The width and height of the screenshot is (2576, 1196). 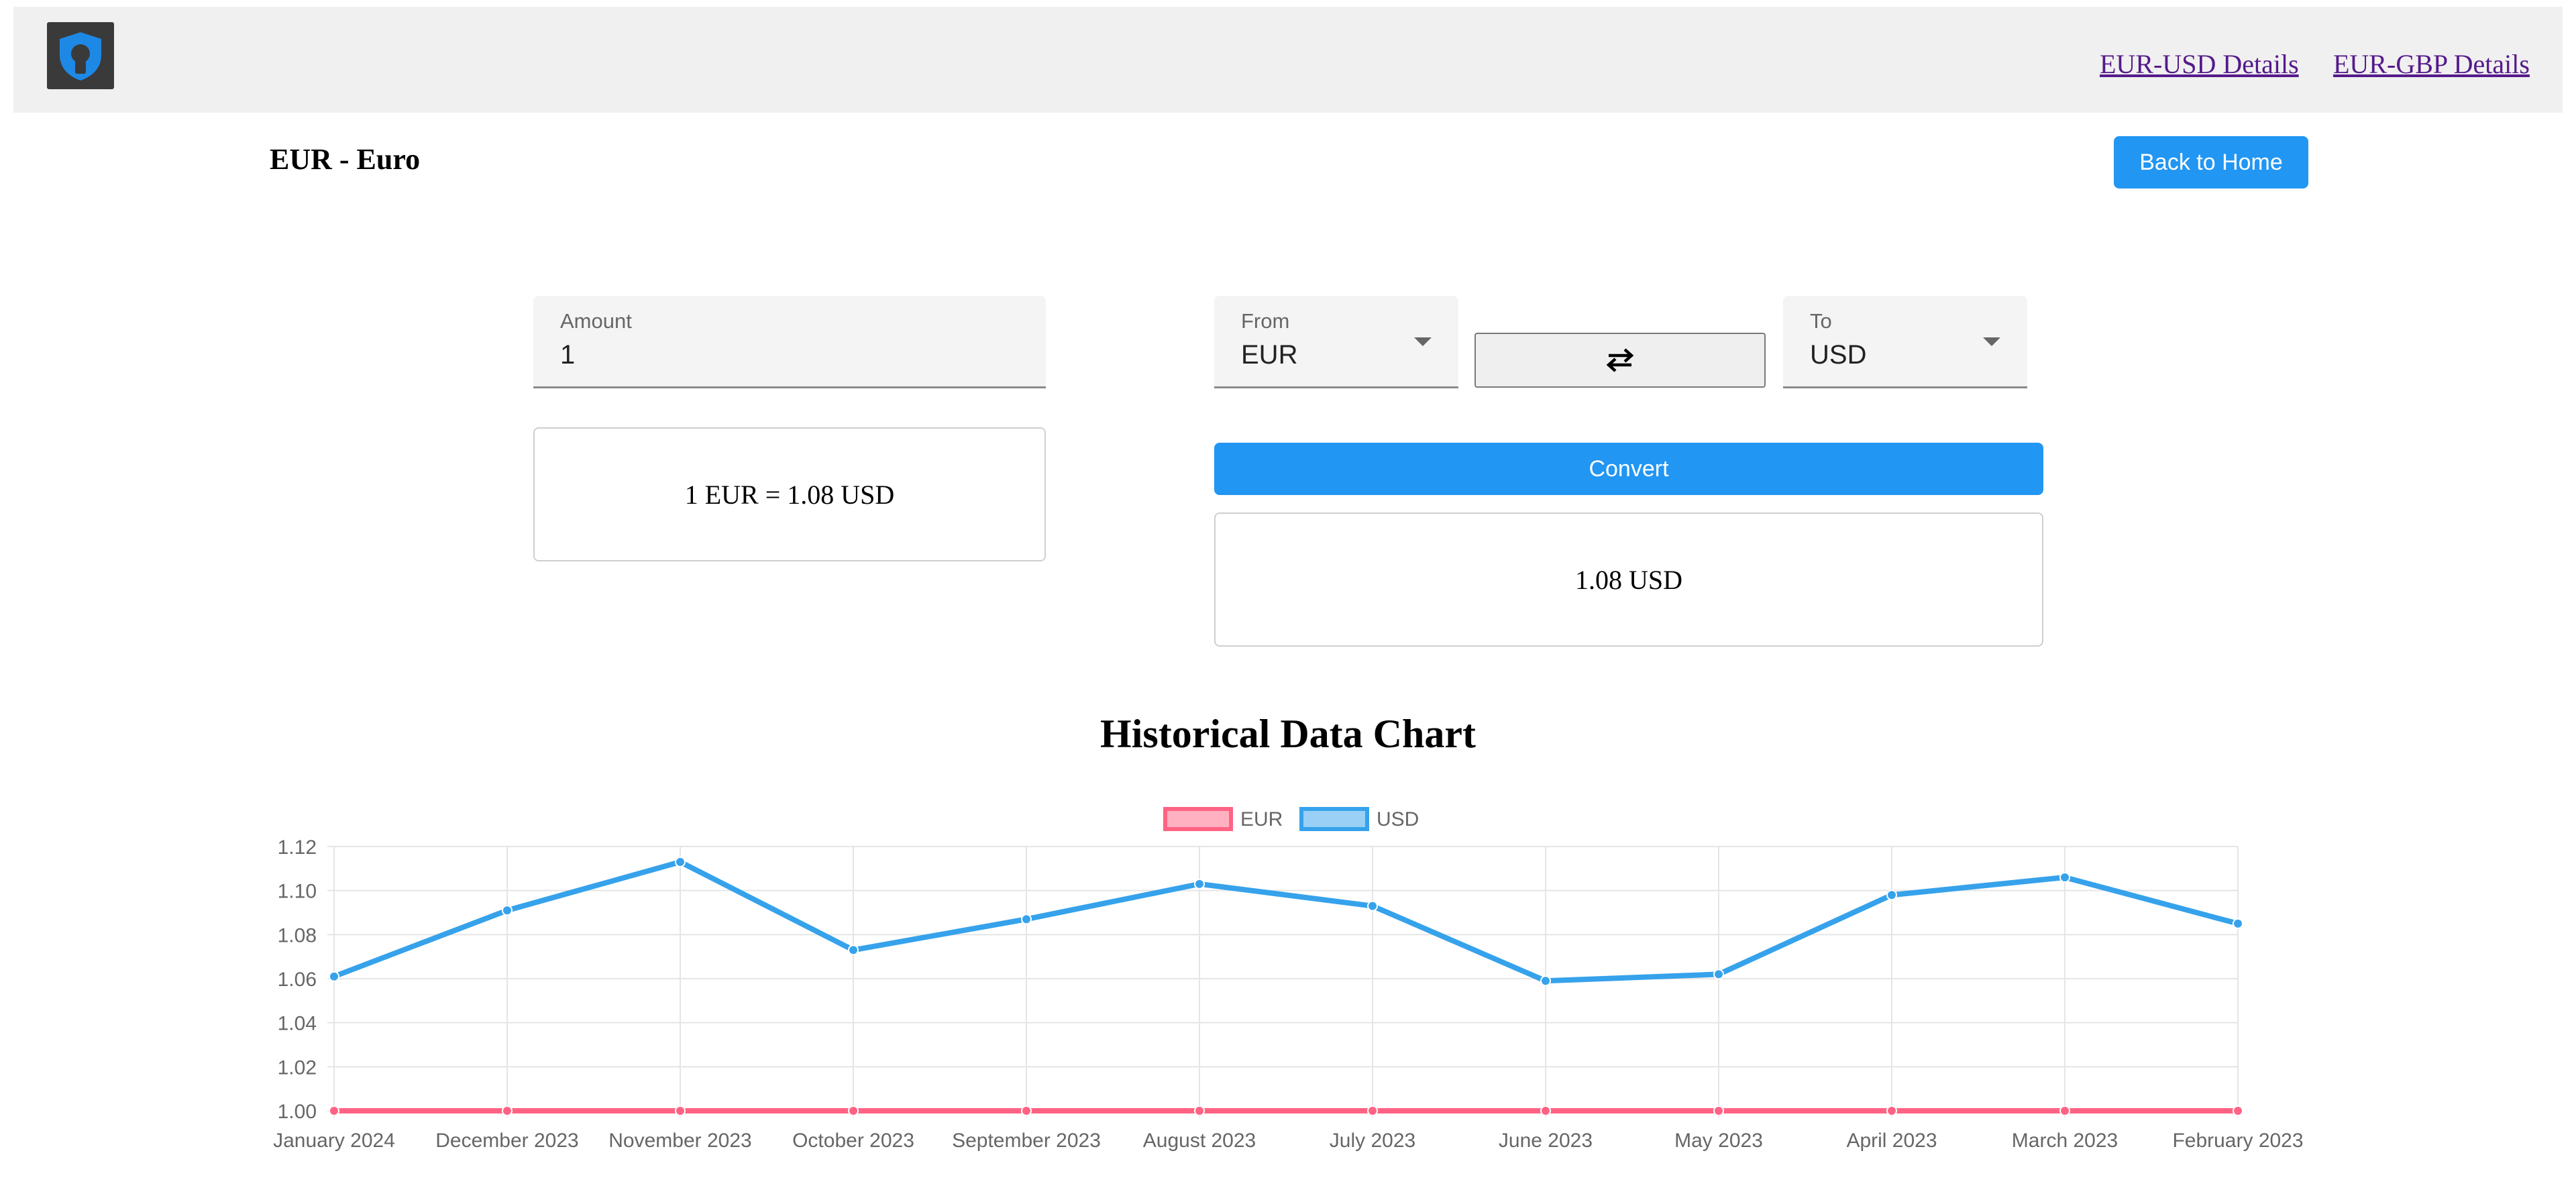 What do you see at coordinates (1718, 1141) in the screenshot?
I see `x-tick-label: May 2023` at bounding box center [1718, 1141].